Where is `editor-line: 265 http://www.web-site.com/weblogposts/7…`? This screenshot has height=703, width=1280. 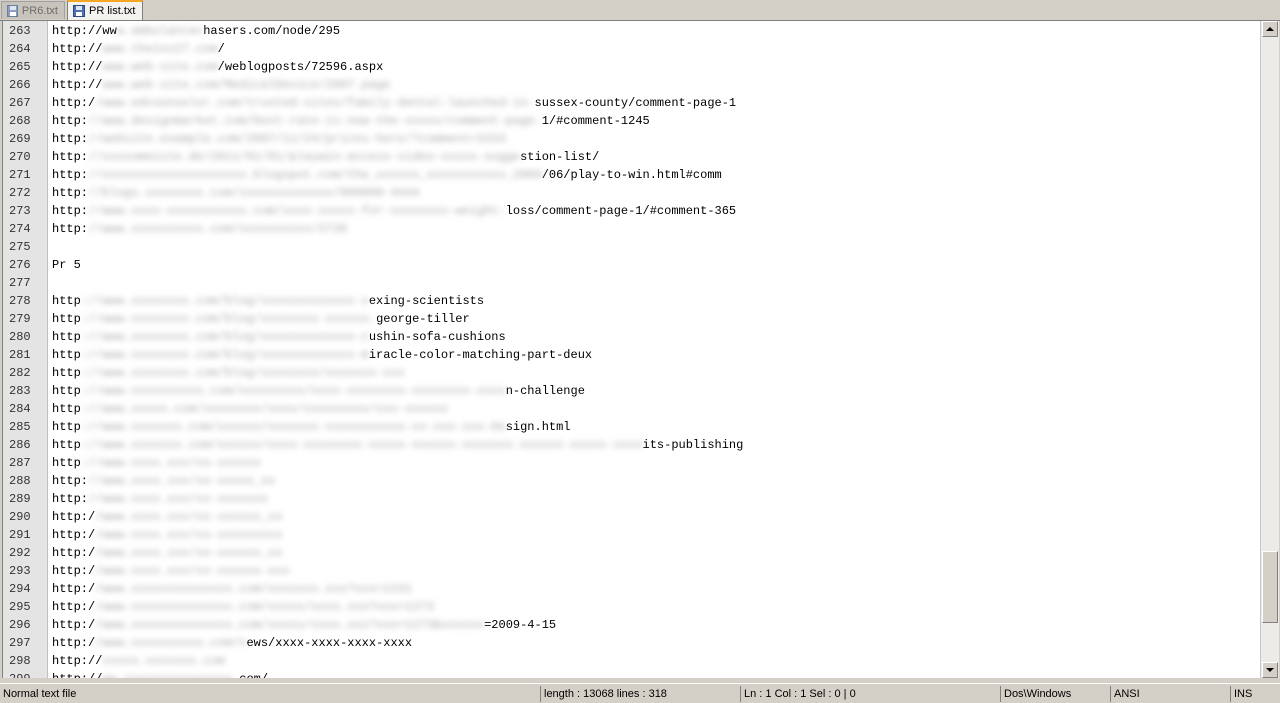
editor-line: 265 http://www.web-site.com/weblogposts/7… is located at coordinates (632, 67).